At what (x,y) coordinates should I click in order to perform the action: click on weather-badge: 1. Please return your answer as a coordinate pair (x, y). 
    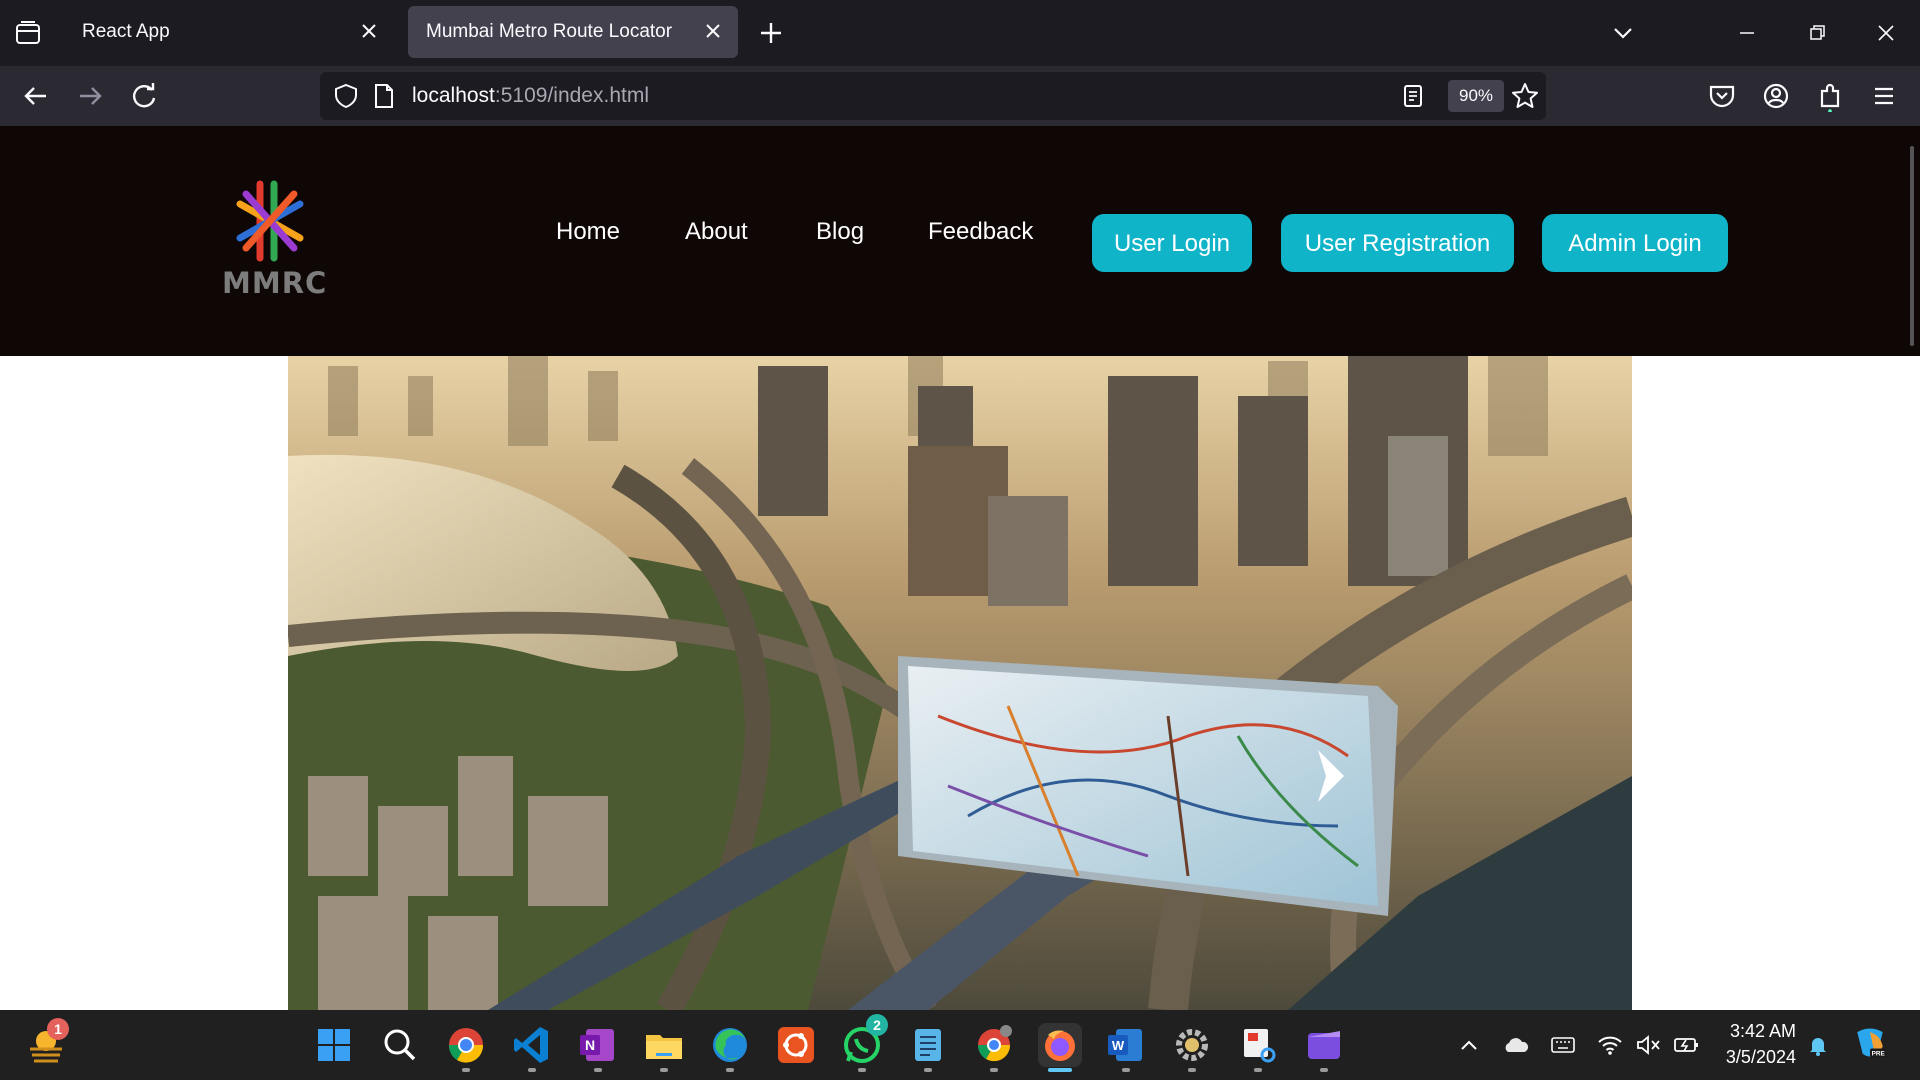
    Looking at the image, I should click on (58, 1029).